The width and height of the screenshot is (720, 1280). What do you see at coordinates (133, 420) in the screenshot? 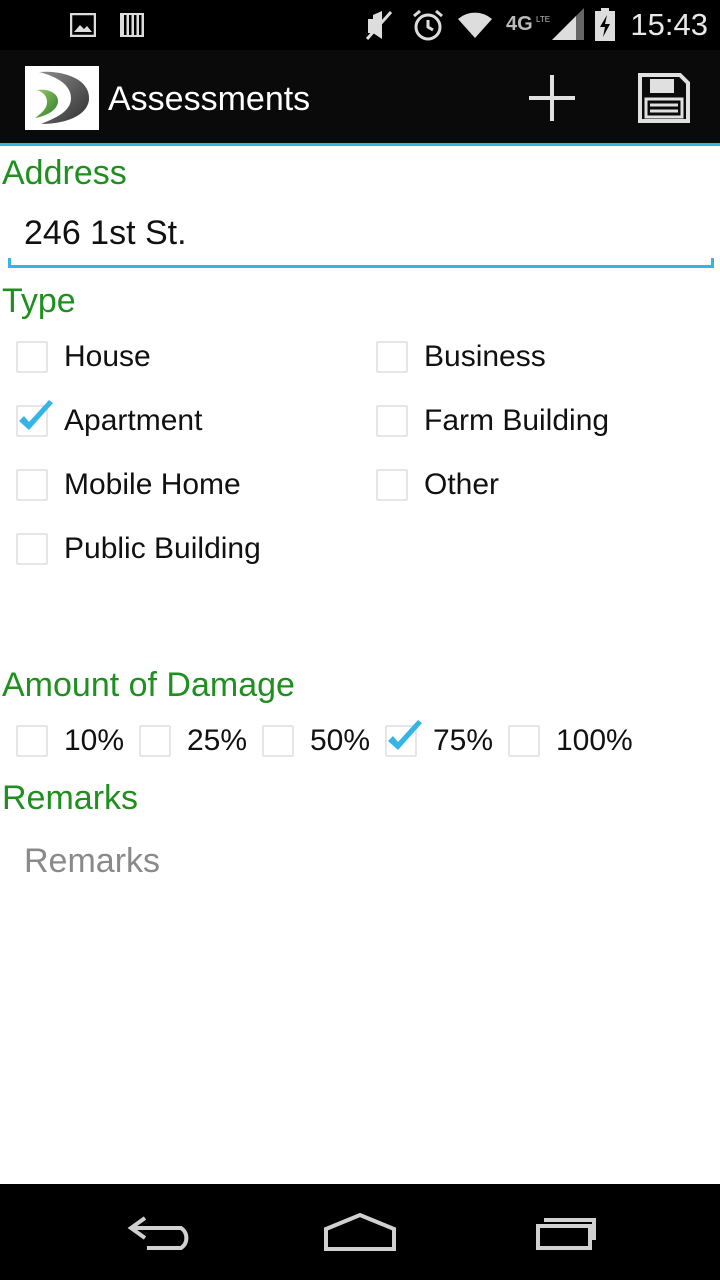
I see `type-option-label: Apartment` at bounding box center [133, 420].